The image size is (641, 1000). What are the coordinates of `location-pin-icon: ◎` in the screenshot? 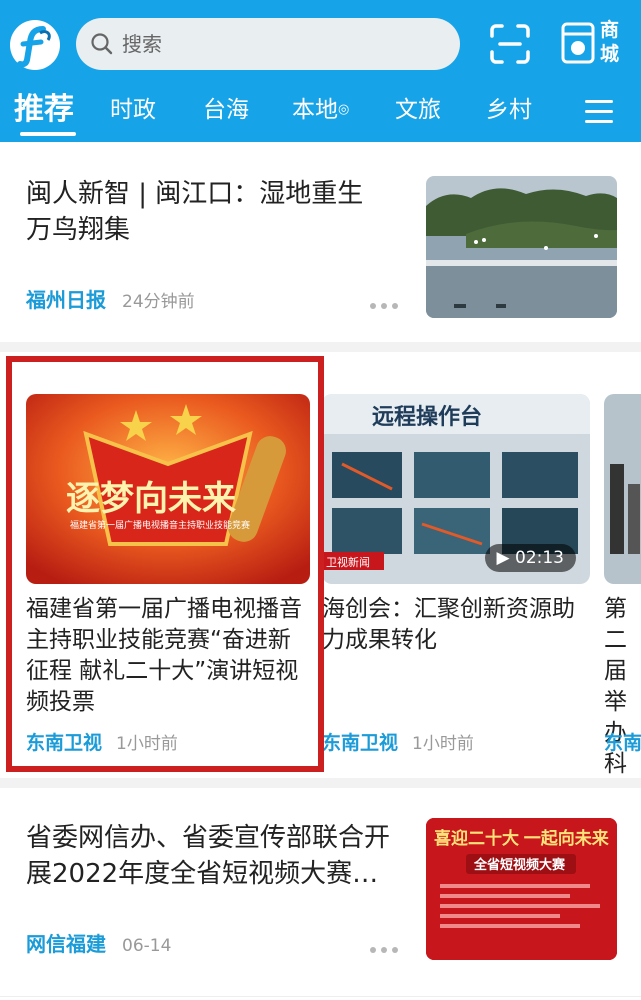 It's located at (344, 109).